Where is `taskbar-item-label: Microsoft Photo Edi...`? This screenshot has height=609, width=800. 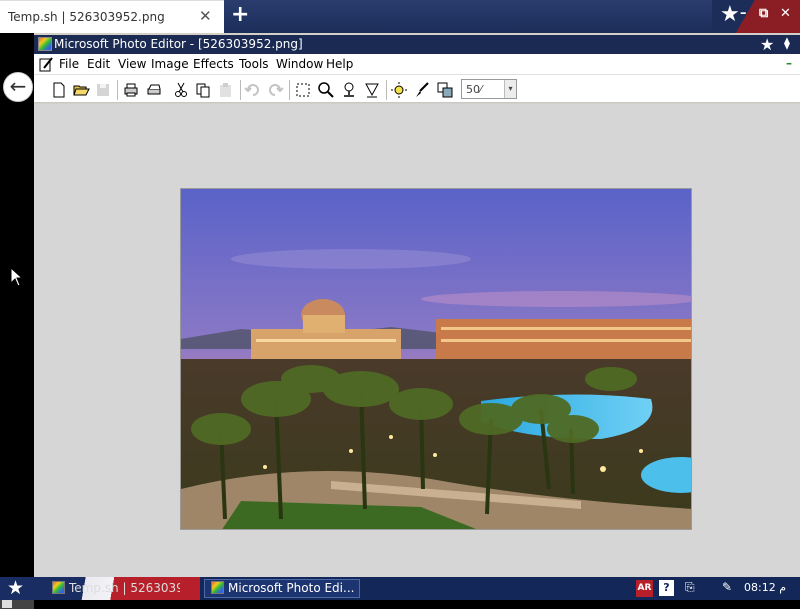 taskbar-item-label: Microsoft Photo Edi... is located at coordinates (291, 588).